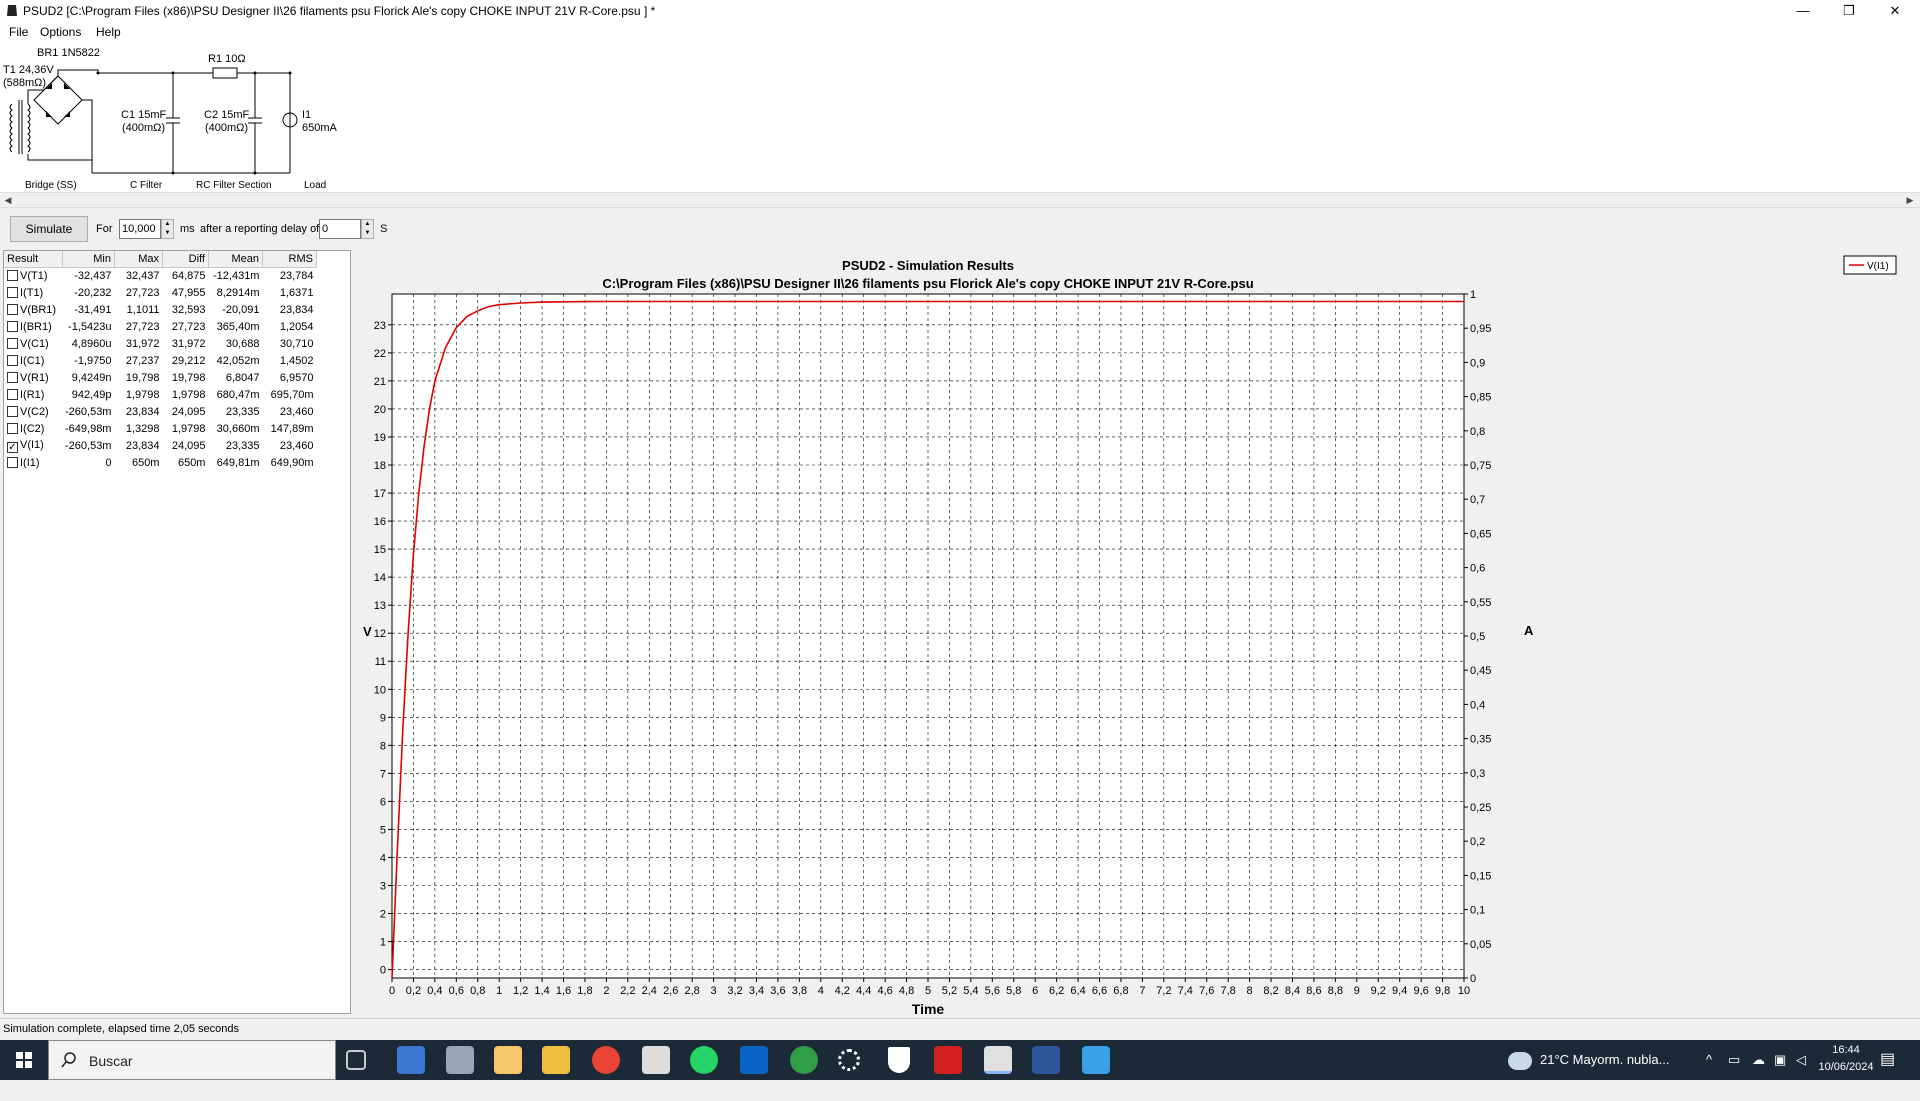 The width and height of the screenshot is (1920, 1101). I want to click on menu-options: Options, so click(60, 32).